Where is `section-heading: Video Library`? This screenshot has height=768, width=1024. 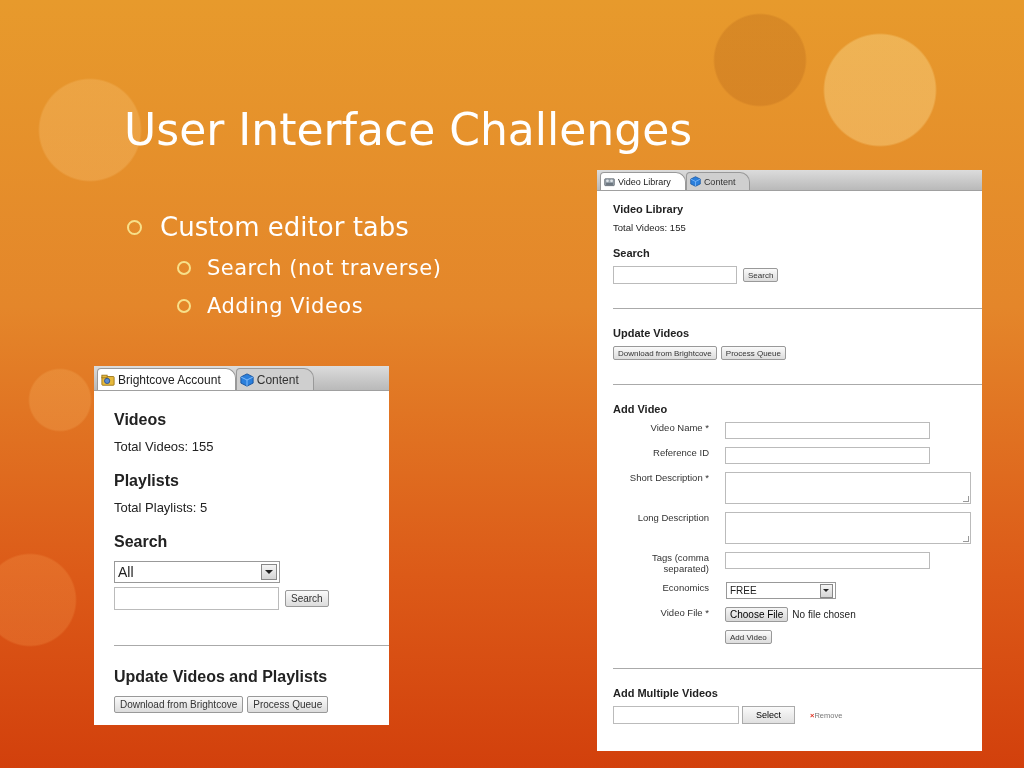
section-heading: Video Library is located at coordinates (649, 209).